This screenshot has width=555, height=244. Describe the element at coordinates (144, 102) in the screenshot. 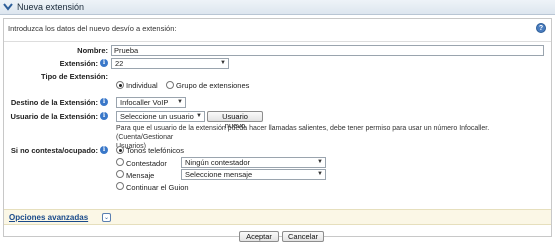

I see `destino-value: Infocaller VoIP` at that location.